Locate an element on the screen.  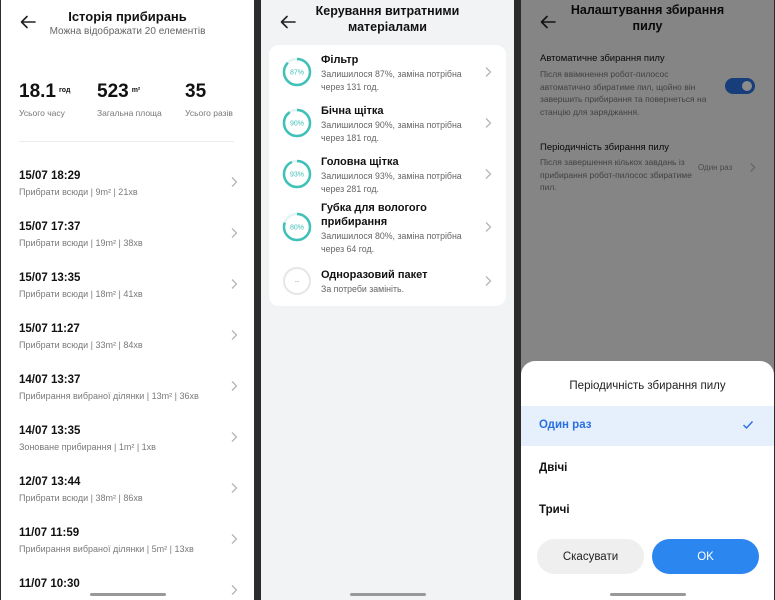
history-datetime: 15/07 18:29 is located at coordinates (50, 176).